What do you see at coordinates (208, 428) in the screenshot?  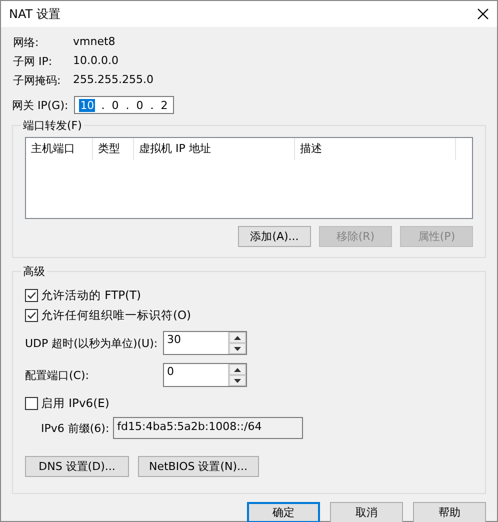 I see `prefix-field: fd15:4ba5:5a2b:1008::/64` at bounding box center [208, 428].